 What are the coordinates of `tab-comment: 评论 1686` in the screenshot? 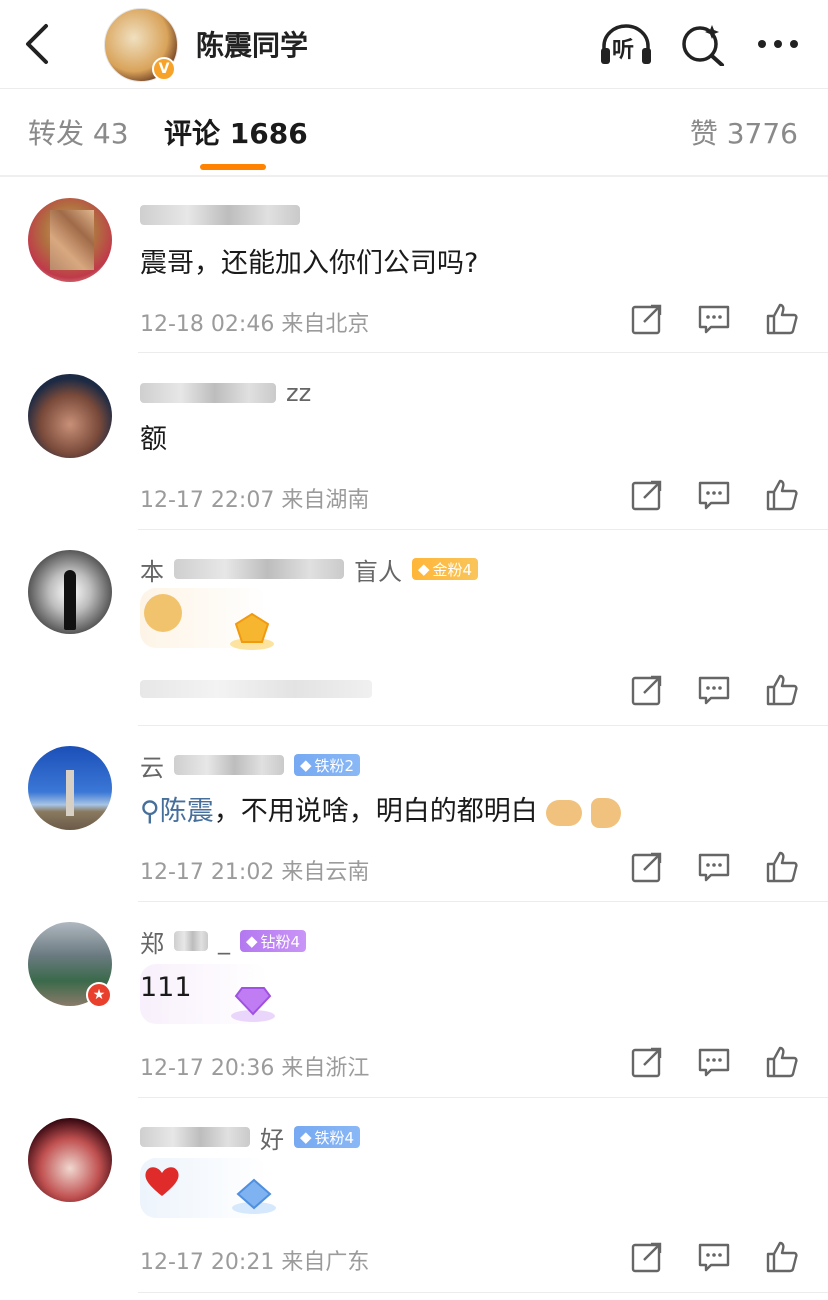 It's located at (236, 132).